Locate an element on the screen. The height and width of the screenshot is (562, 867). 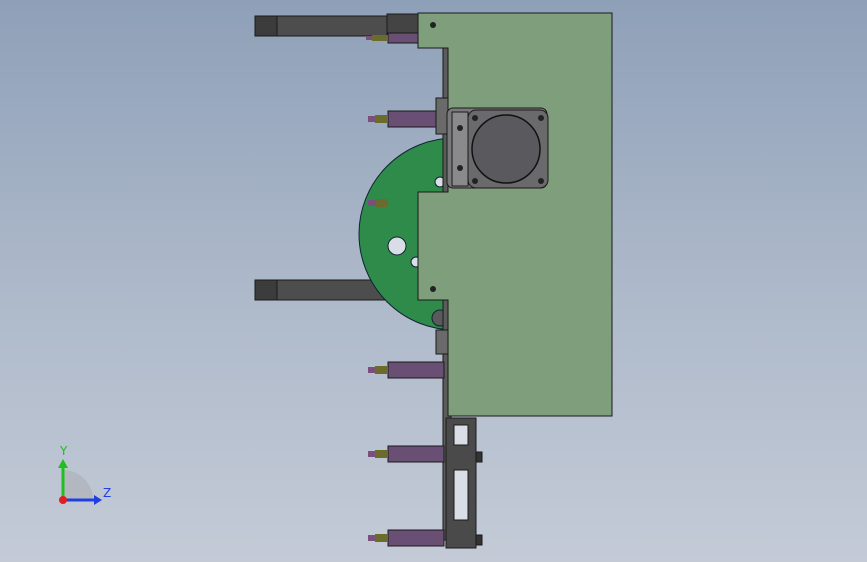
bottom-slotted-bracket is located at coordinates (464, 483).